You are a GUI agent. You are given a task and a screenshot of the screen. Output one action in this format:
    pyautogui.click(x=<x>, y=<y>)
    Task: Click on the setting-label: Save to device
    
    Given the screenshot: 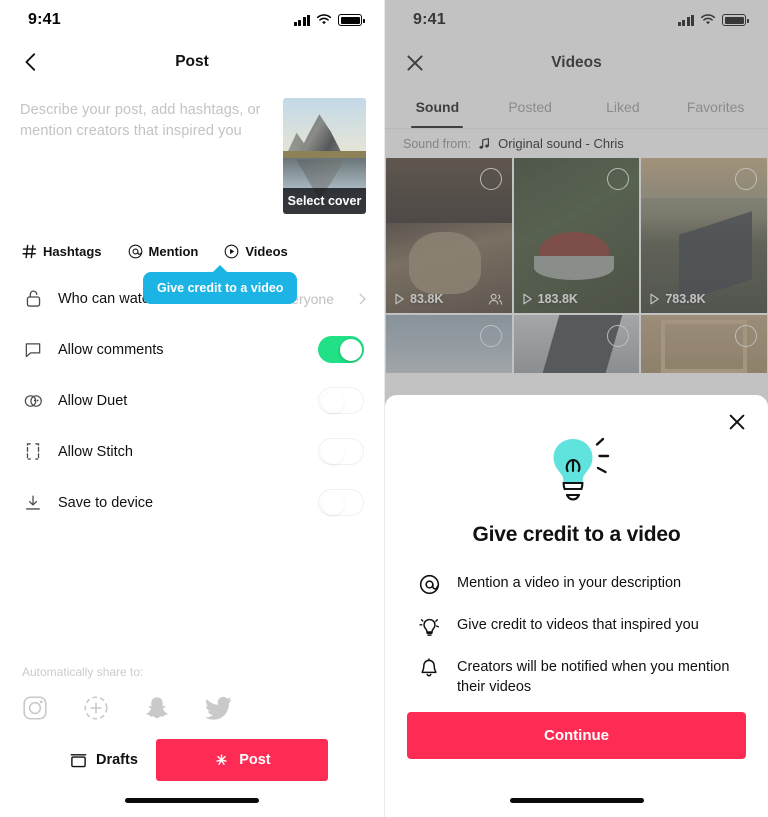 What is the action you would take?
    pyautogui.click(x=106, y=502)
    